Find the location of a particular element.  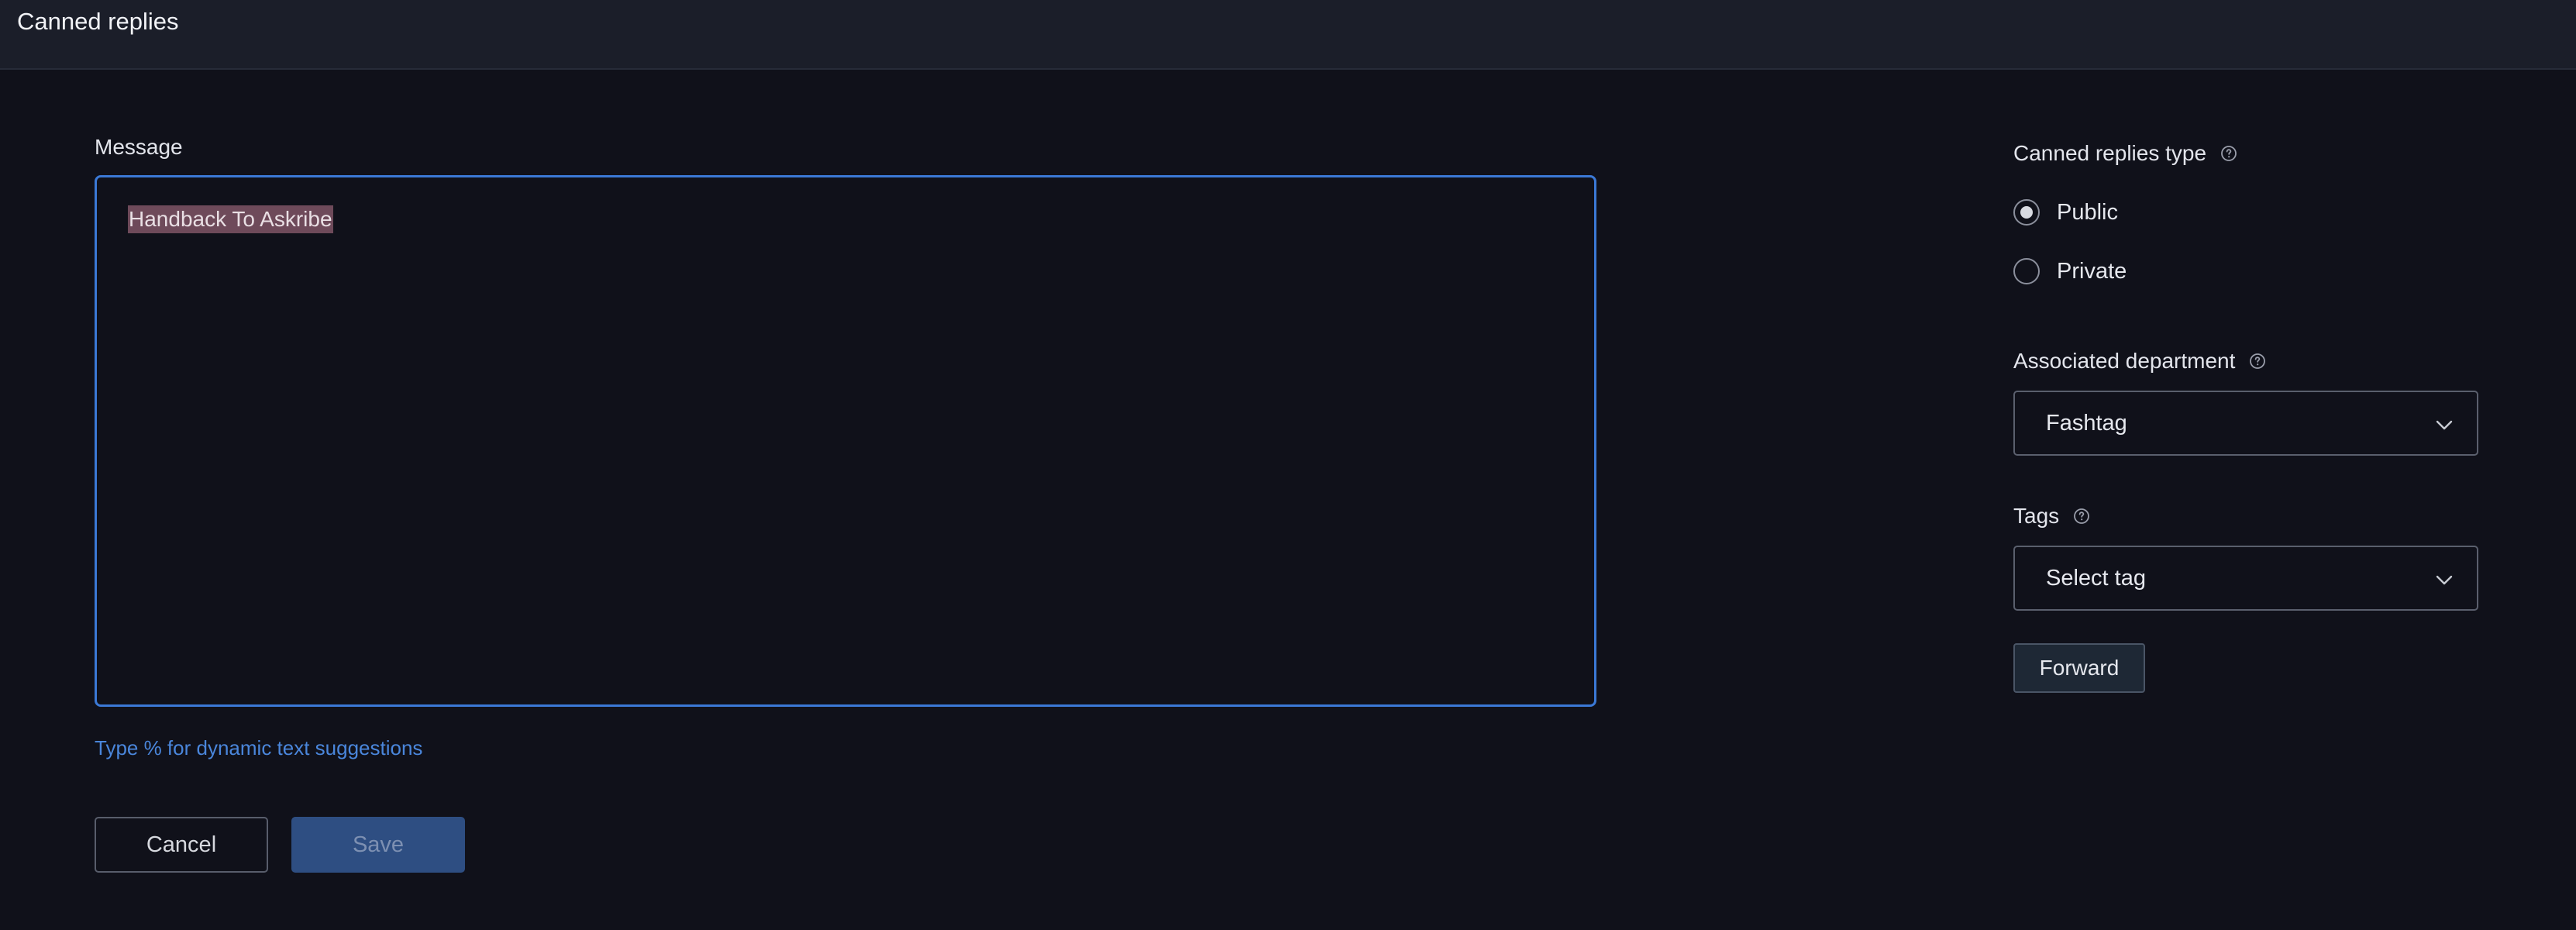

radio-private: Private is located at coordinates (2070, 271).